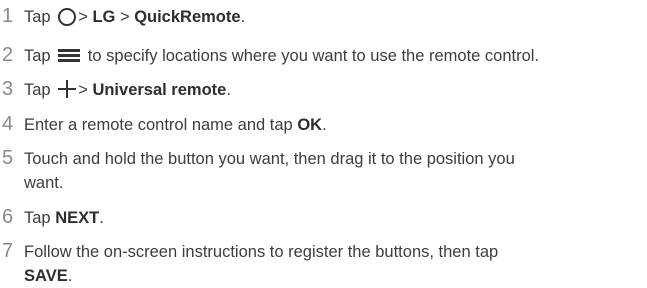  Describe the element at coordinates (8, 158) in the screenshot. I see `step-number: 5` at that location.